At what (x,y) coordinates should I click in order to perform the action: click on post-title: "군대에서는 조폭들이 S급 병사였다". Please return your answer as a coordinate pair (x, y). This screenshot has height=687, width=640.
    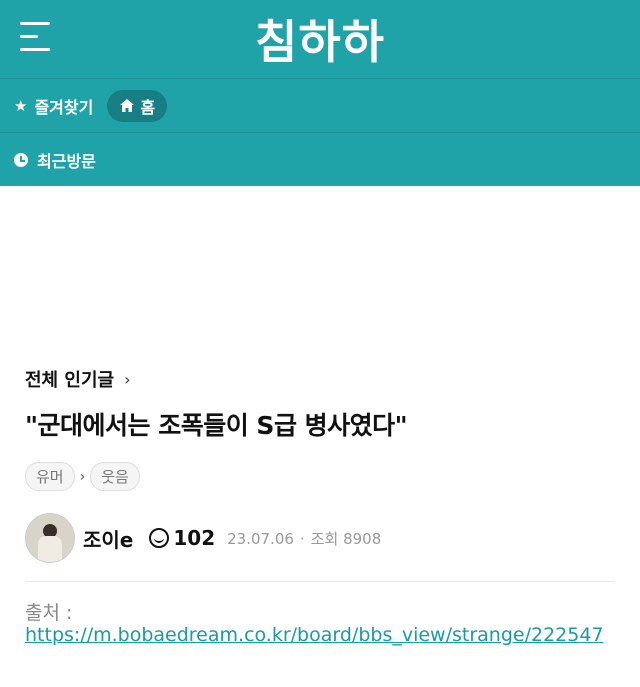
    Looking at the image, I should click on (216, 425).